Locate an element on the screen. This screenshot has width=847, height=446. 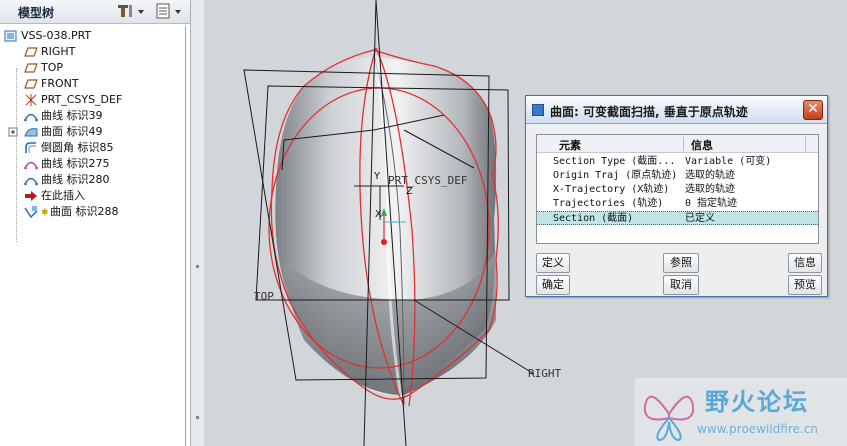
axis-z-label: Z is located at coordinates (409, 191).